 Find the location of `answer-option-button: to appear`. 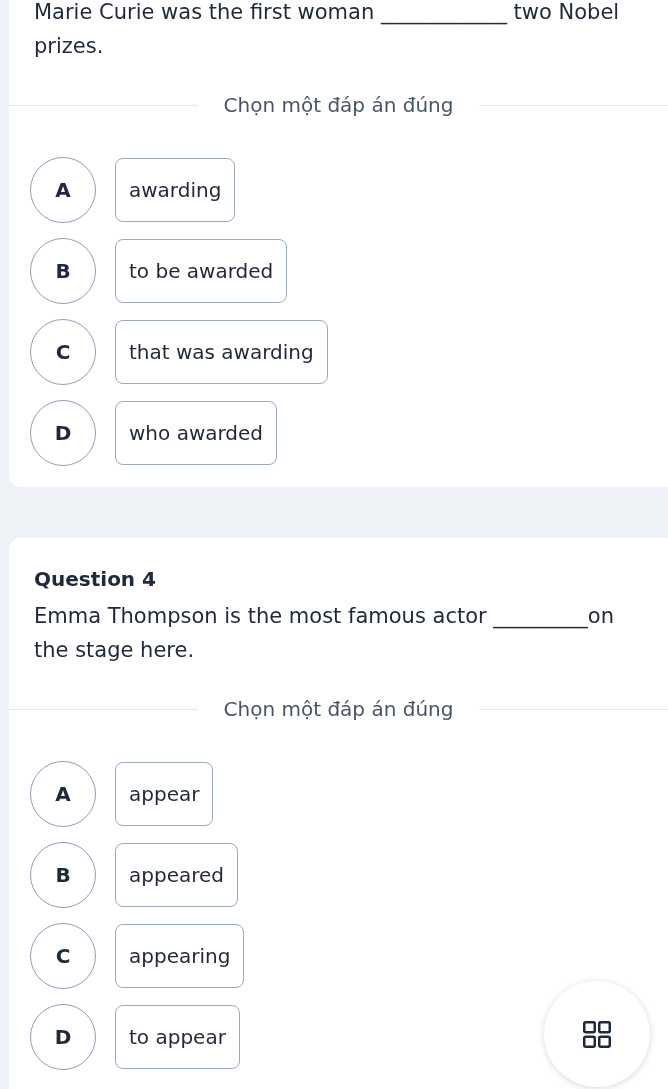

answer-option-button: to appear is located at coordinates (177, 1037).